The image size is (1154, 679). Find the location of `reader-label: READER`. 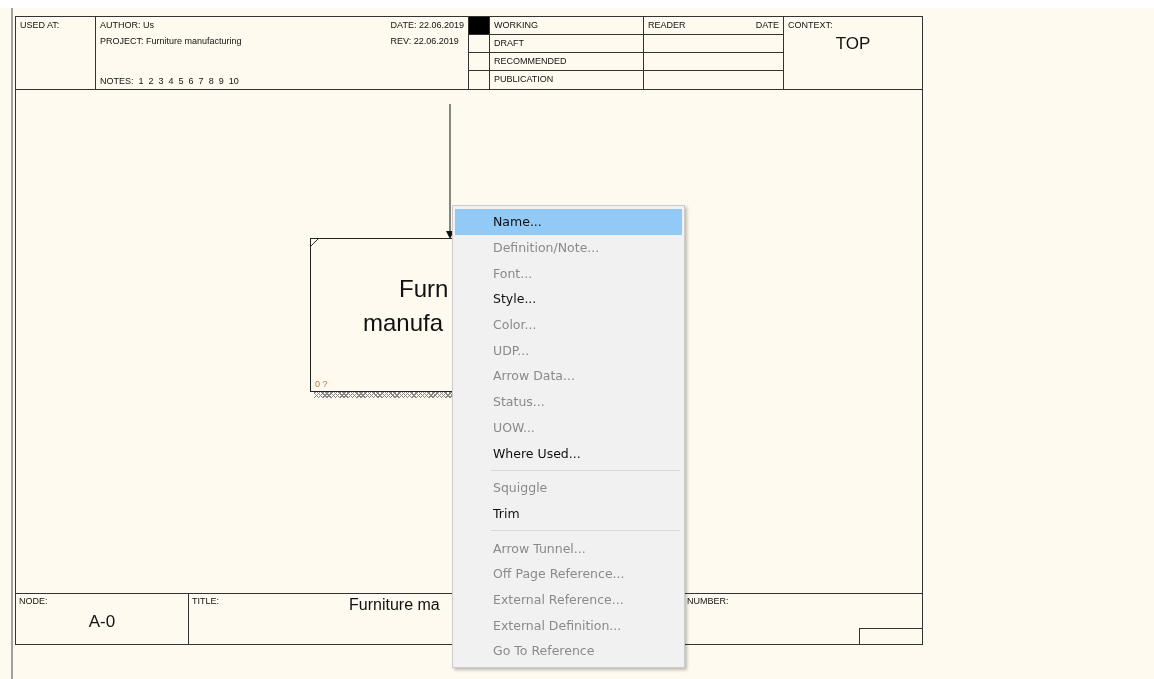

reader-label: READER is located at coordinates (667, 25).